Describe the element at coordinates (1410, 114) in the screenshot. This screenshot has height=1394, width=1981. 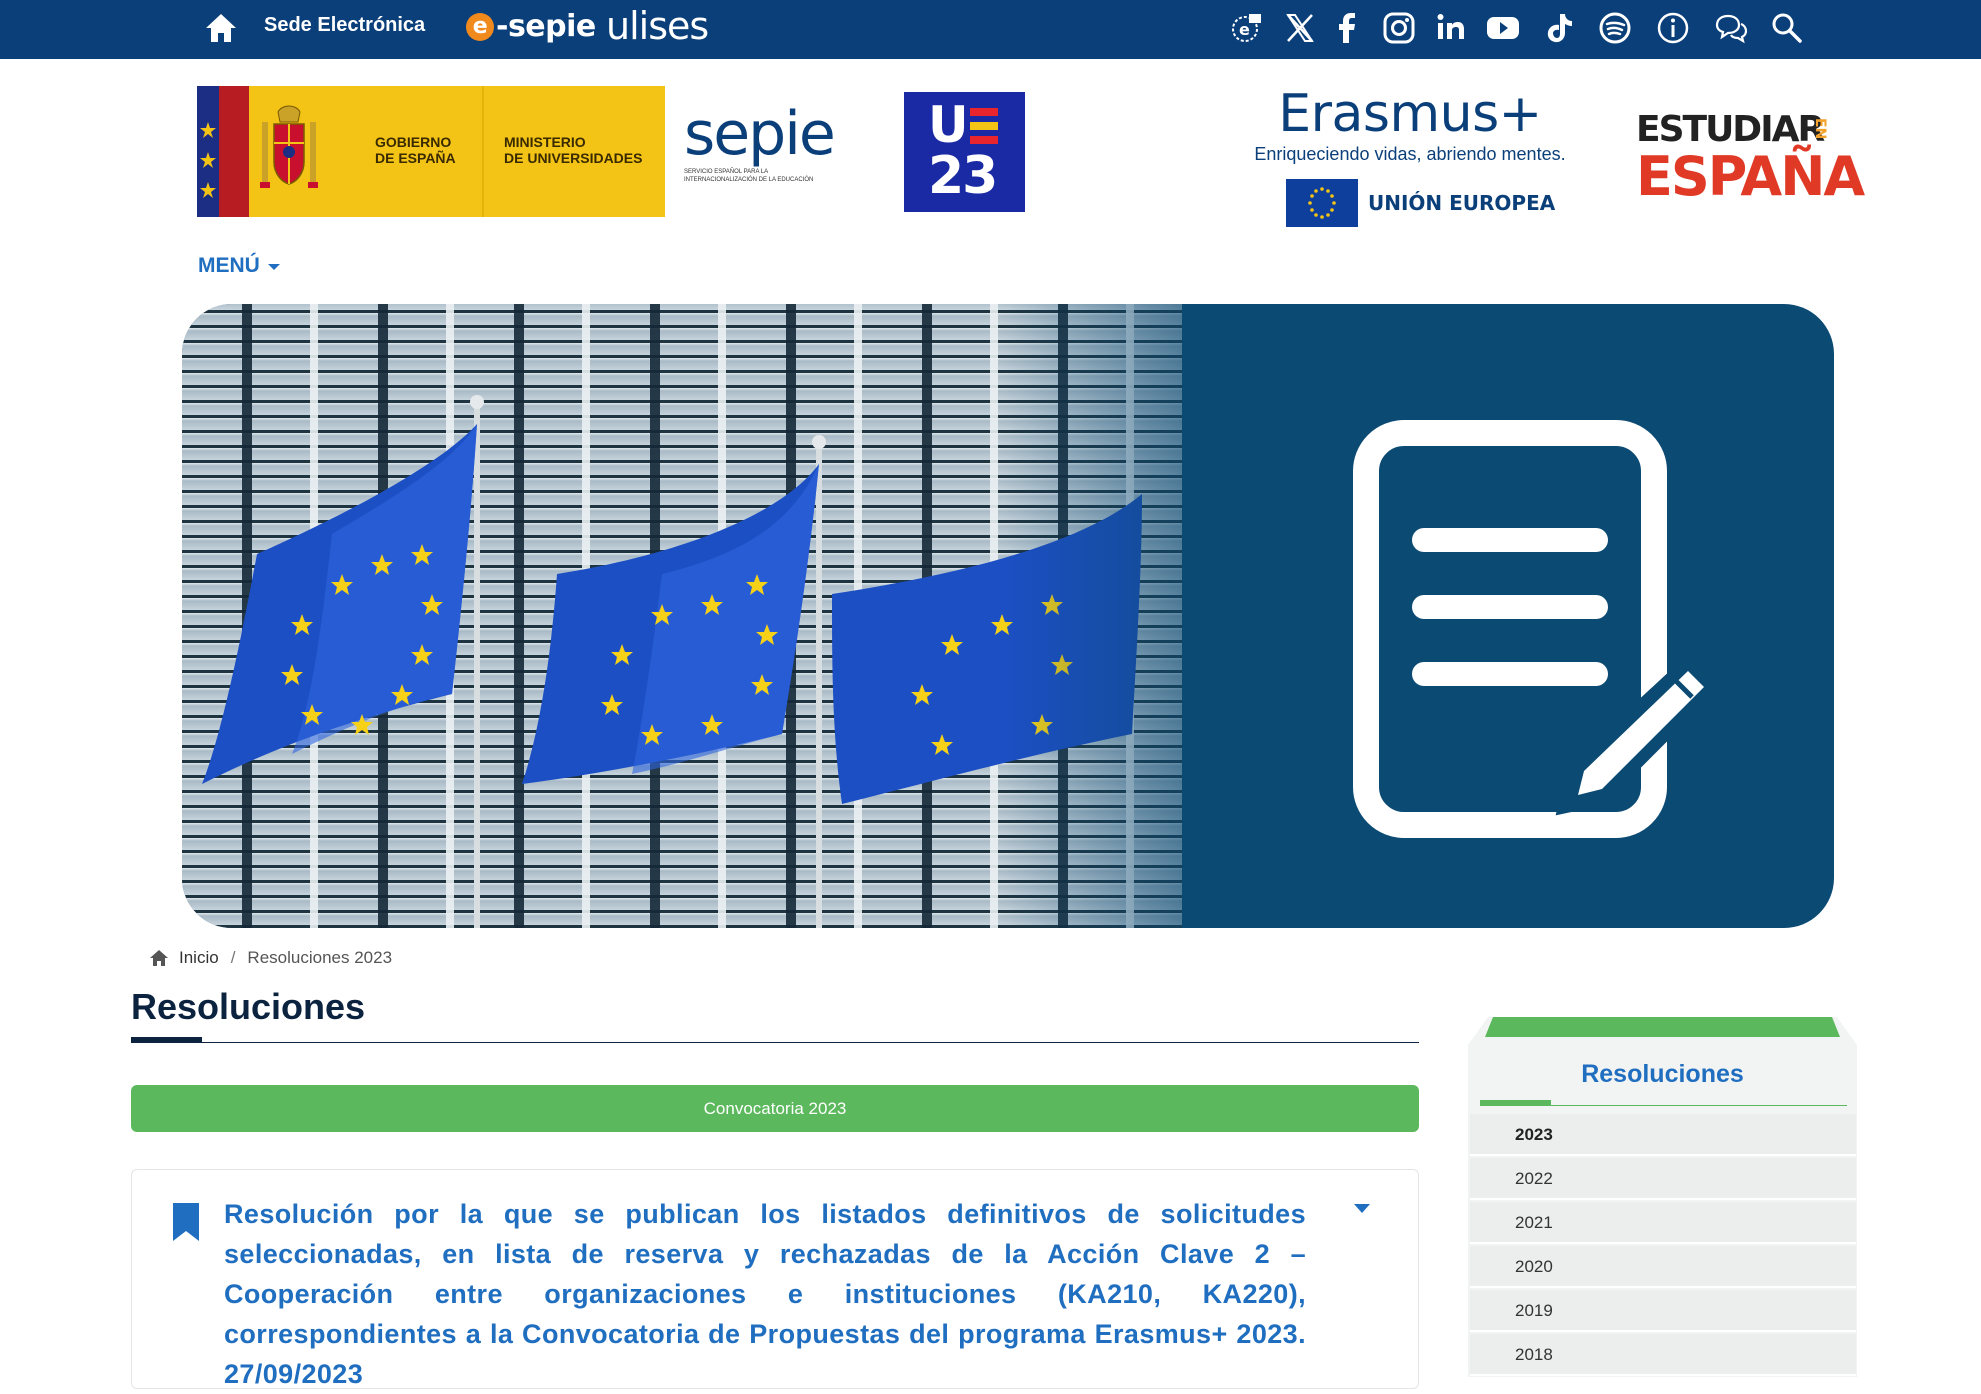
I see `erasmus-title: Erasmus+` at that location.